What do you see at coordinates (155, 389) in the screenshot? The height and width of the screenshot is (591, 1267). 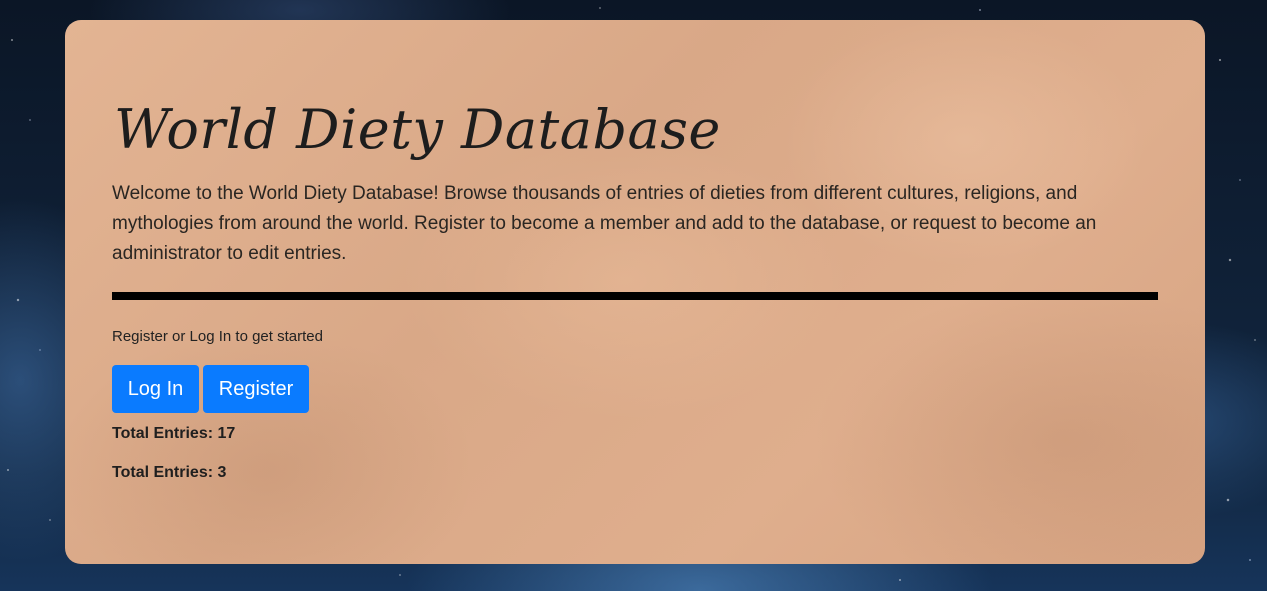 I see `login-button: Log In` at bounding box center [155, 389].